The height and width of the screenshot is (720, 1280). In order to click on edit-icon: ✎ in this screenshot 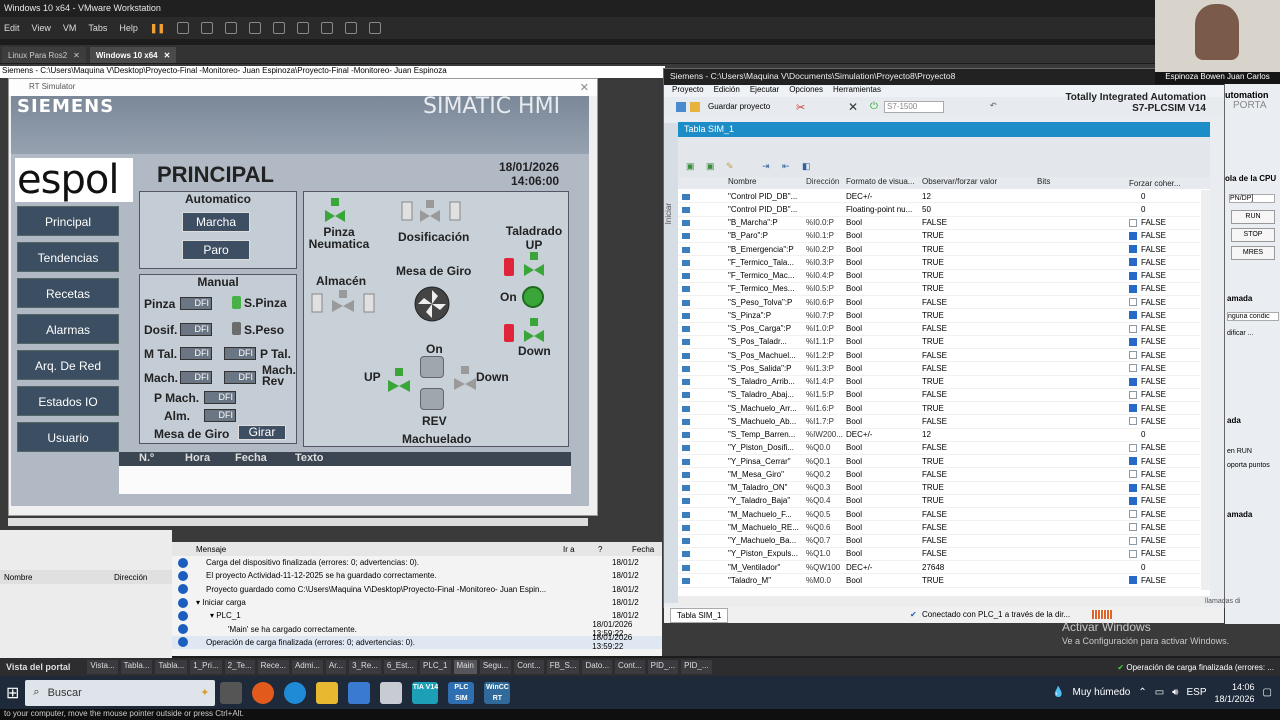, I will do `click(730, 166)`.